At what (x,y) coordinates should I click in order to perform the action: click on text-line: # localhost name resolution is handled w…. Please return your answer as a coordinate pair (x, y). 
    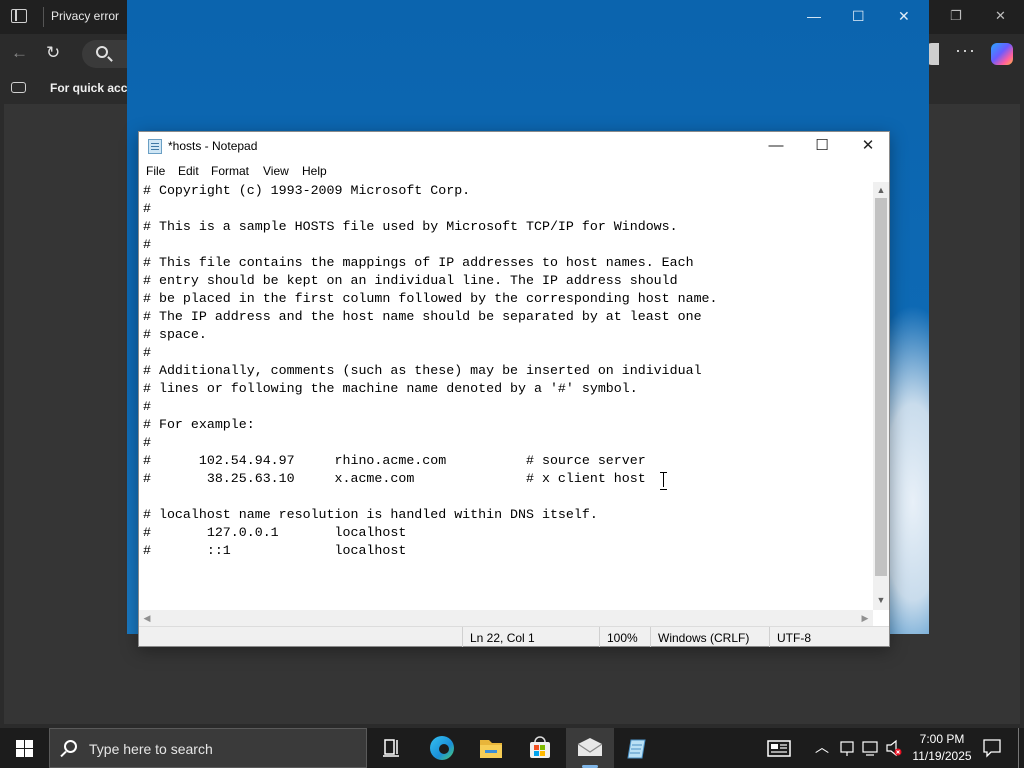
    Looking at the image, I should click on (370, 514).